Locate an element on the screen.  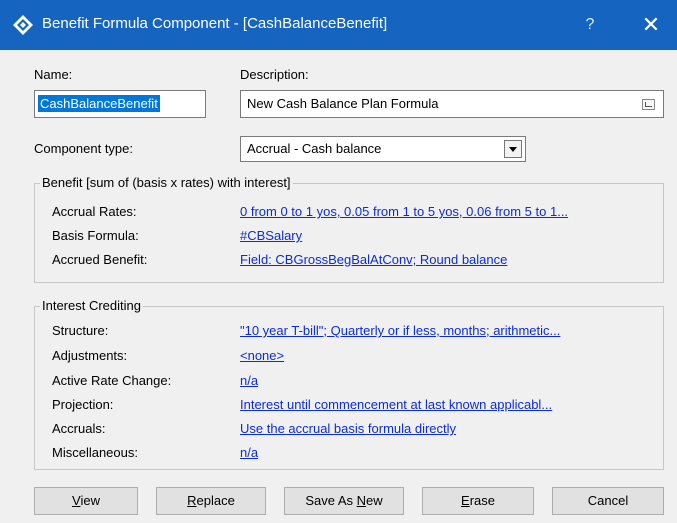
view-button: View is located at coordinates (86, 501).